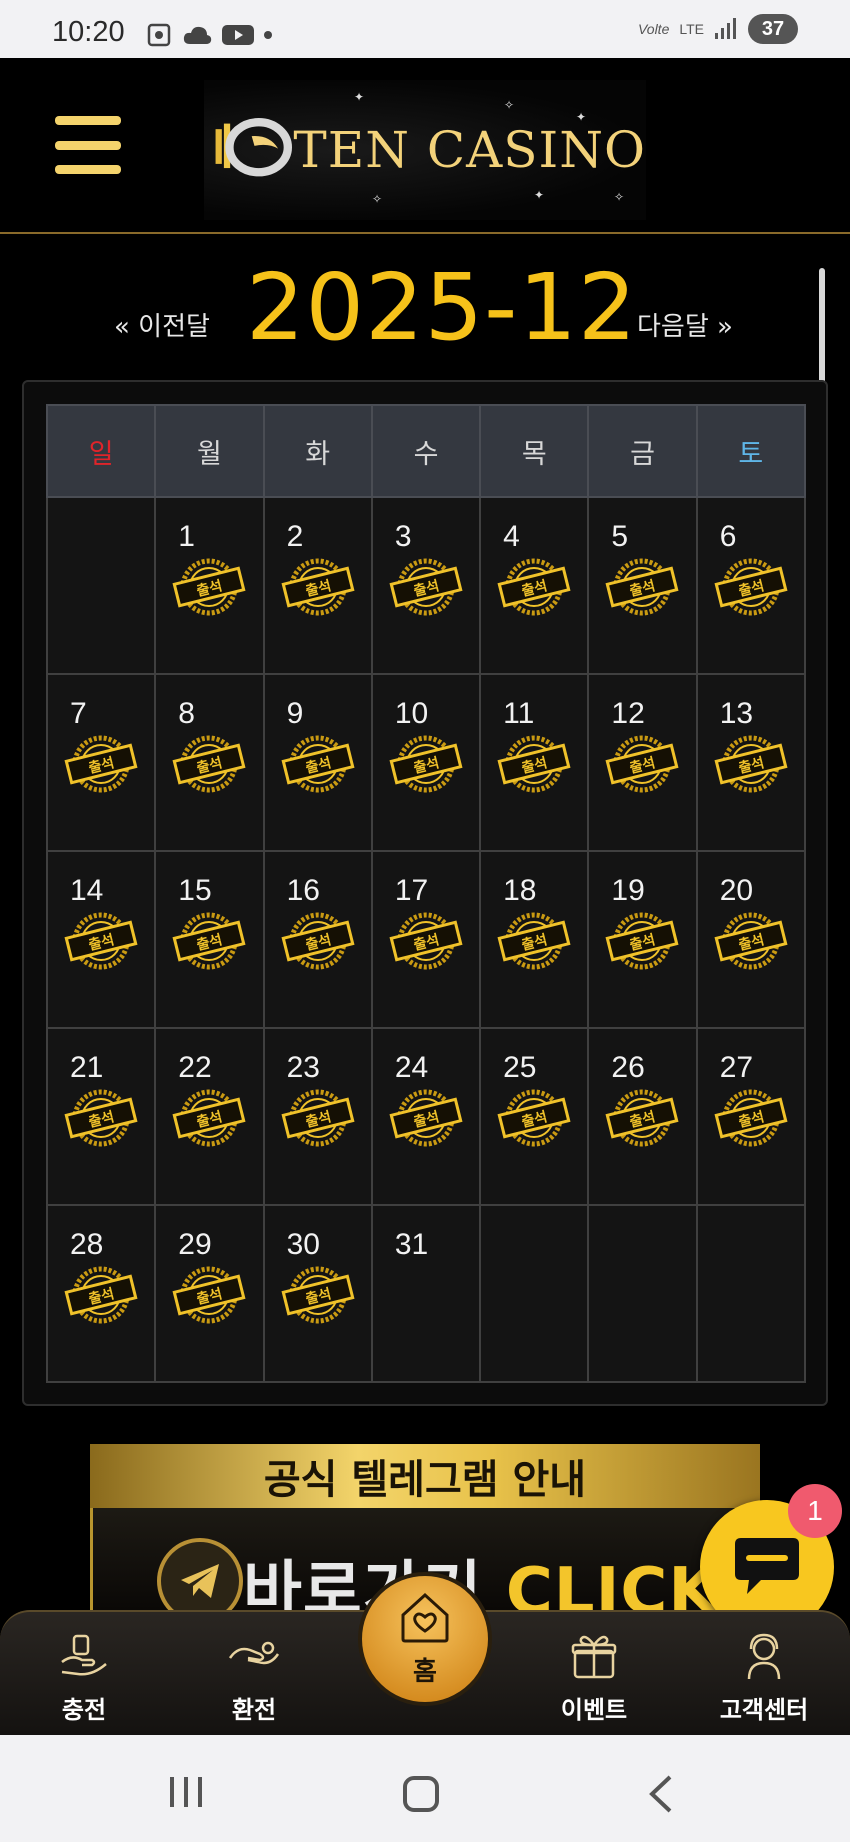  What do you see at coordinates (186, 536) in the screenshot?
I see `day-number: 1` at bounding box center [186, 536].